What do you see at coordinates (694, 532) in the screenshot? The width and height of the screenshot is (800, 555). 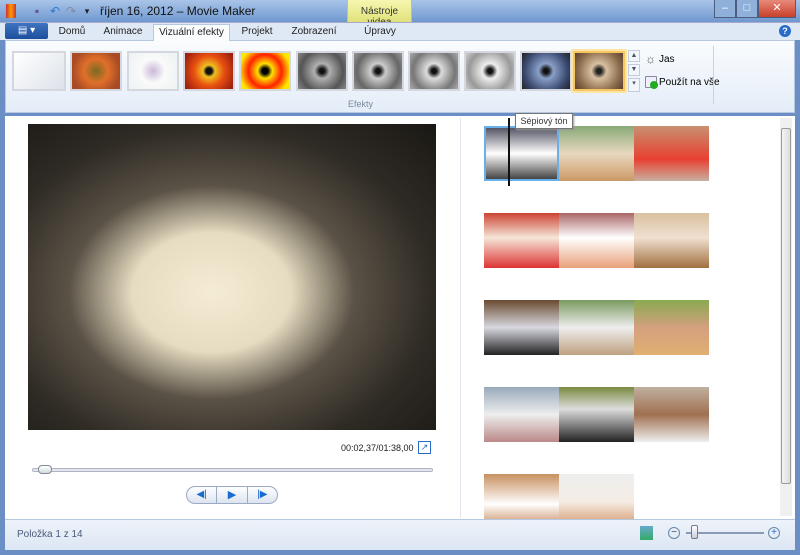 I see `zoom-thumb` at bounding box center [694, 532].